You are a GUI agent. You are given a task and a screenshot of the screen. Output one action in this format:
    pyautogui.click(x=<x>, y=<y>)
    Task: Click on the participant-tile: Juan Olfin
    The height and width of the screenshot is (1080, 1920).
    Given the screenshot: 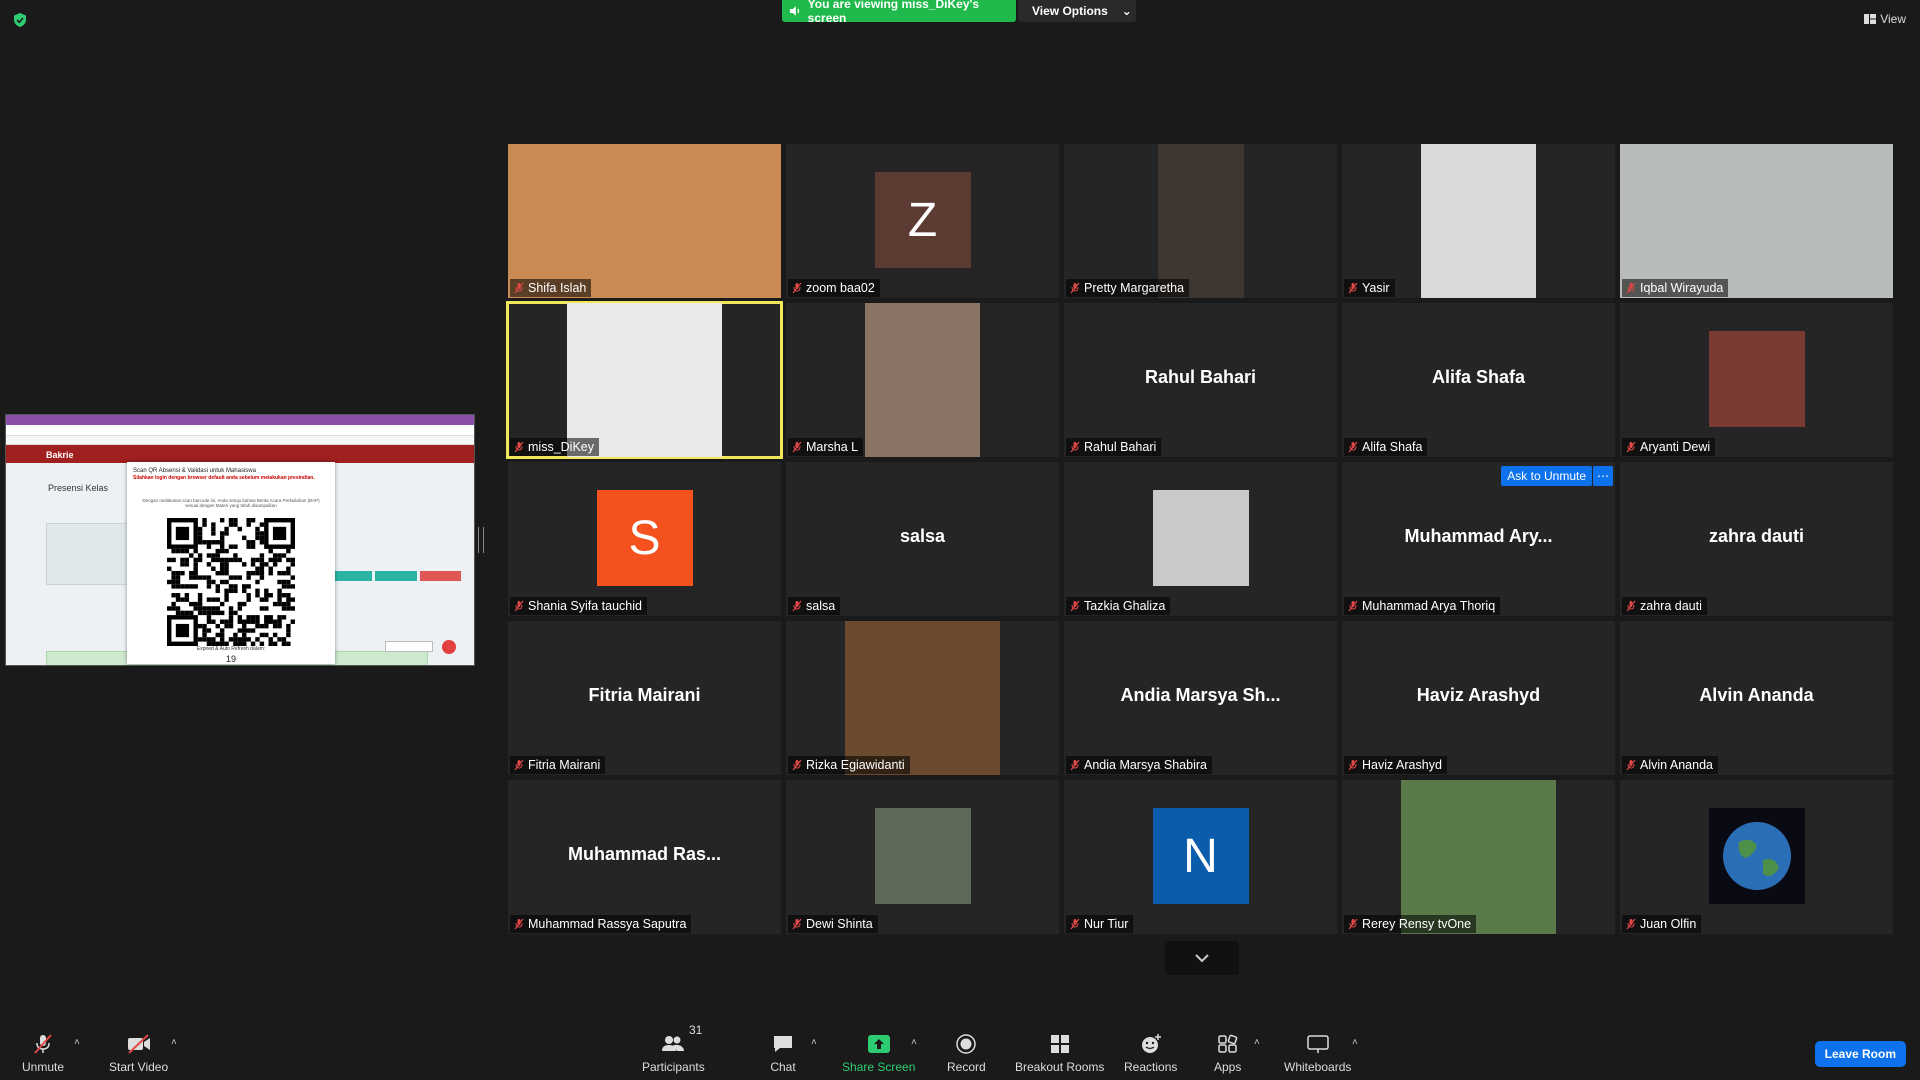 What is the action you would take?
    pyautogui.click(x=1756, y=857)
    